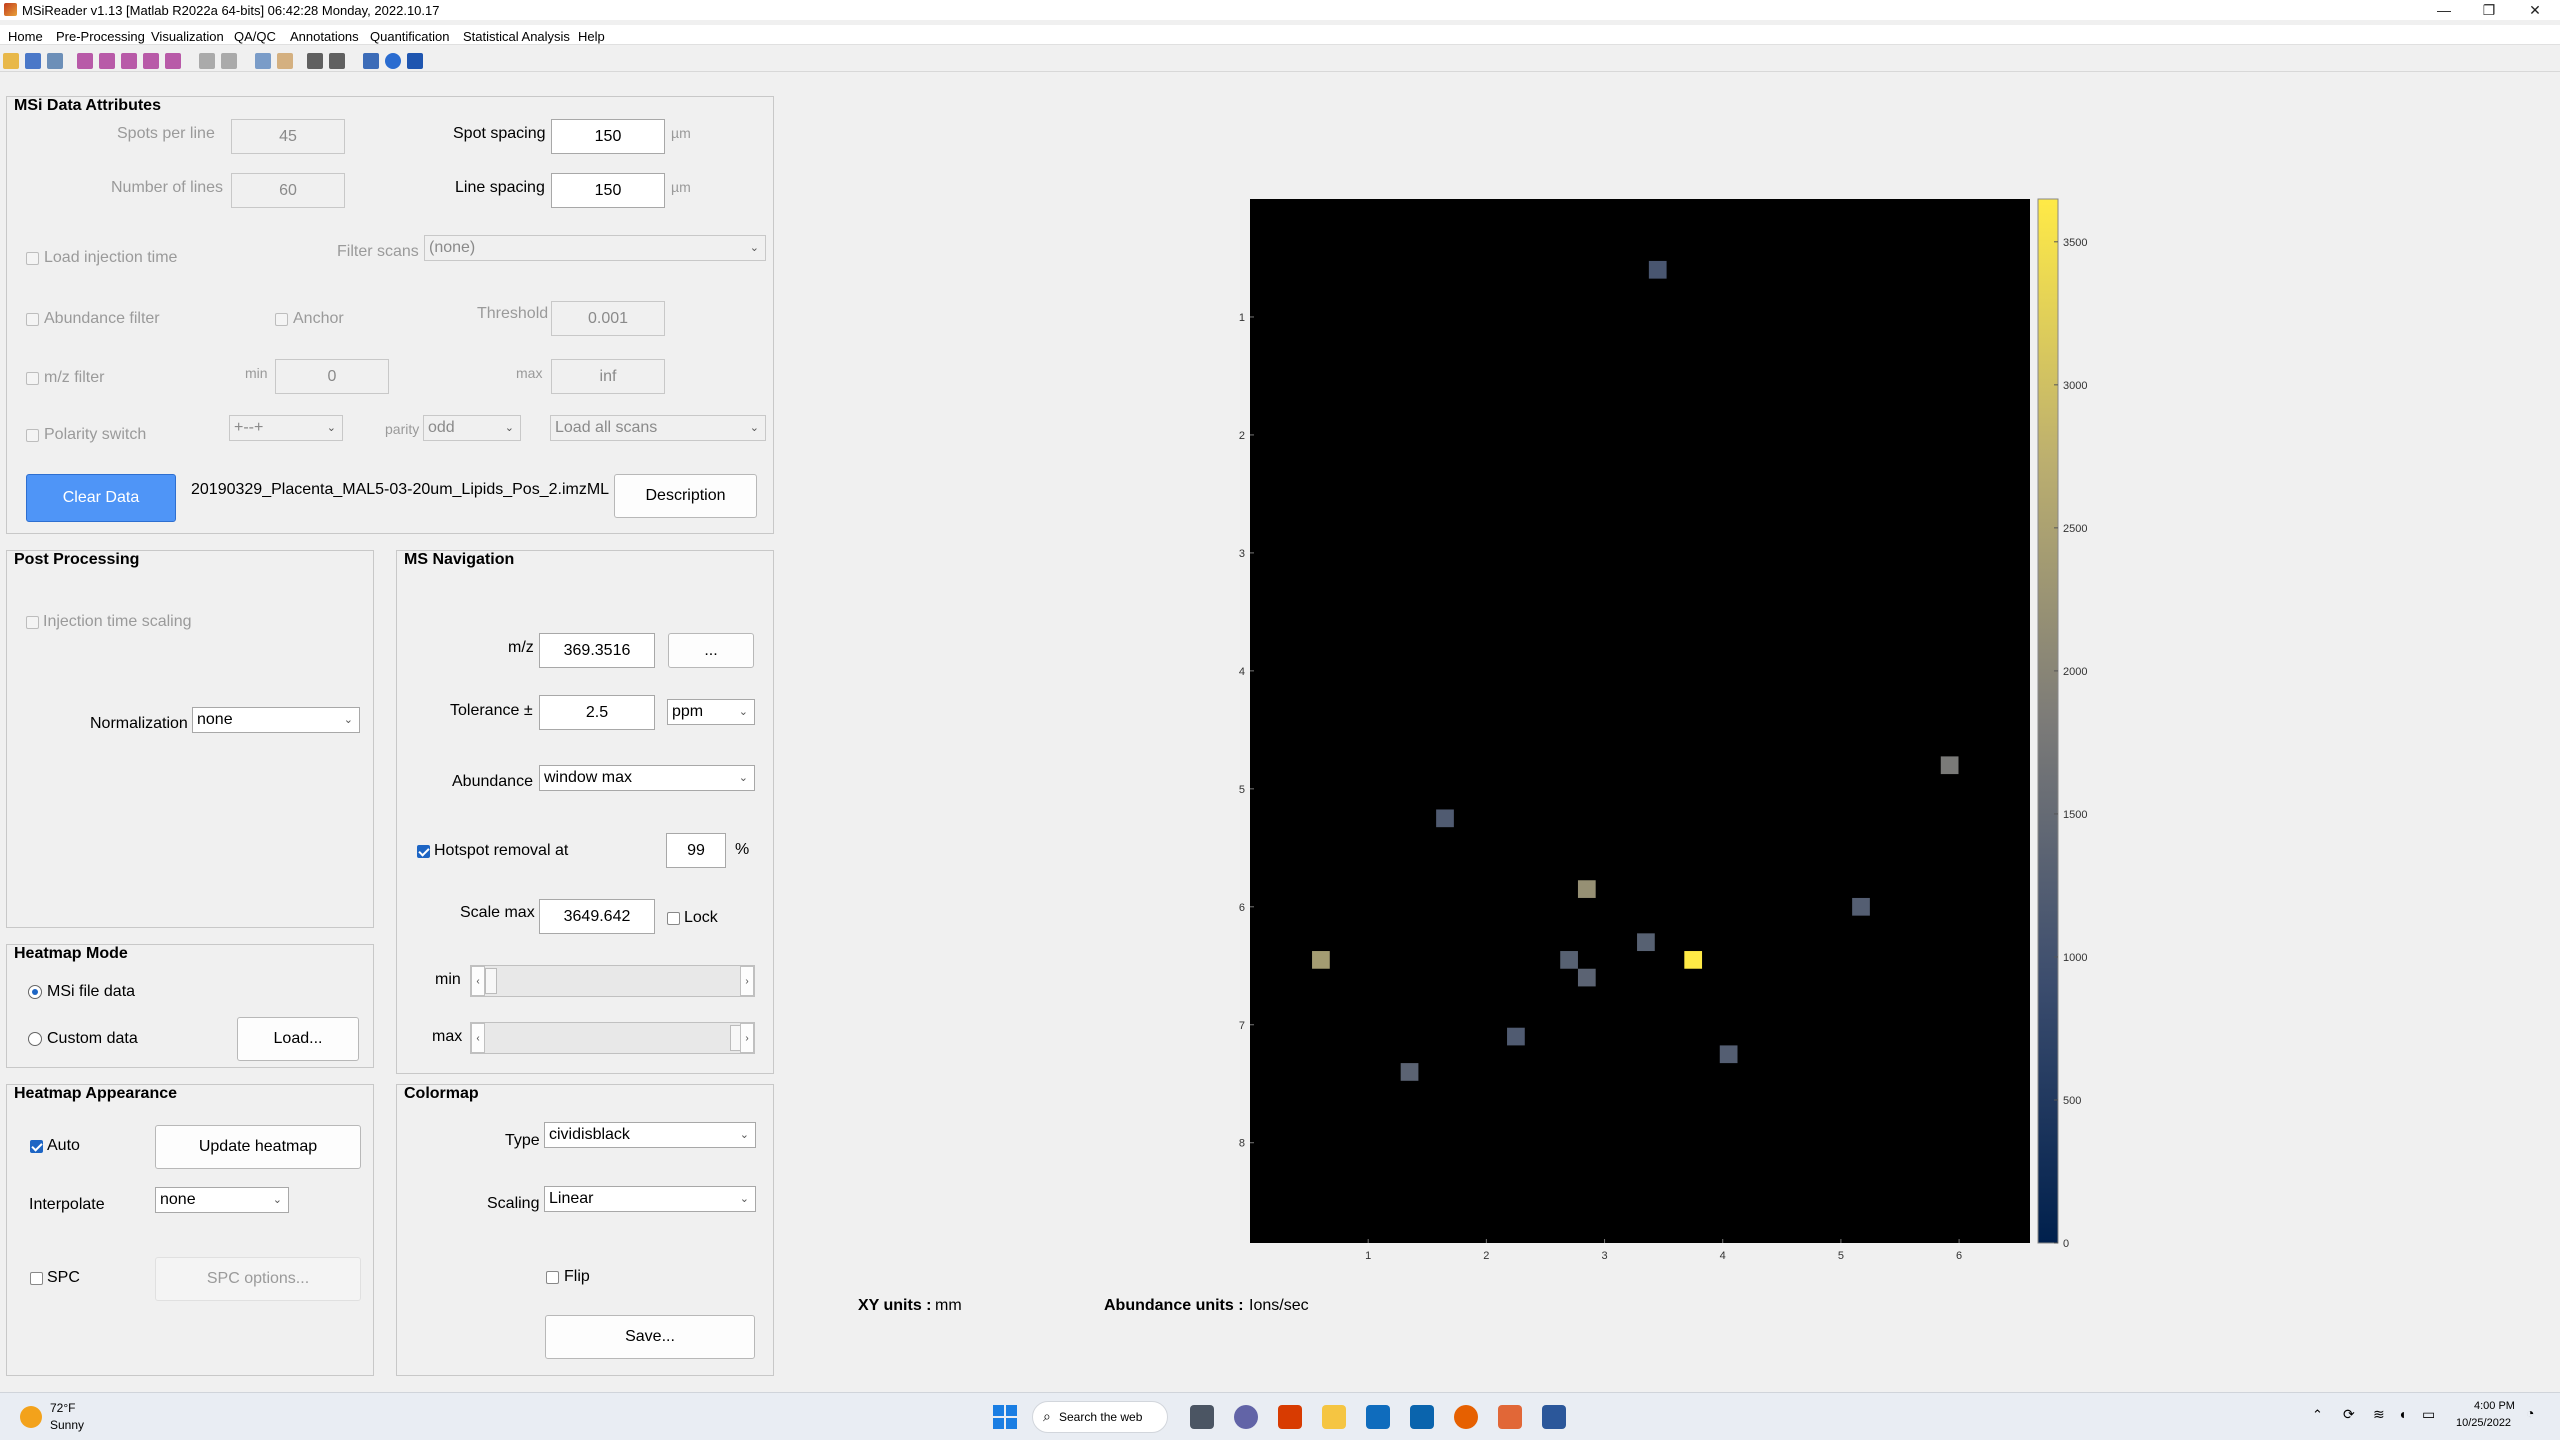 The image size is (2560, 1440). Describe the element at coordinates (1242, 790) in the screenshot. I see `y-tick-label: 5` at that location.